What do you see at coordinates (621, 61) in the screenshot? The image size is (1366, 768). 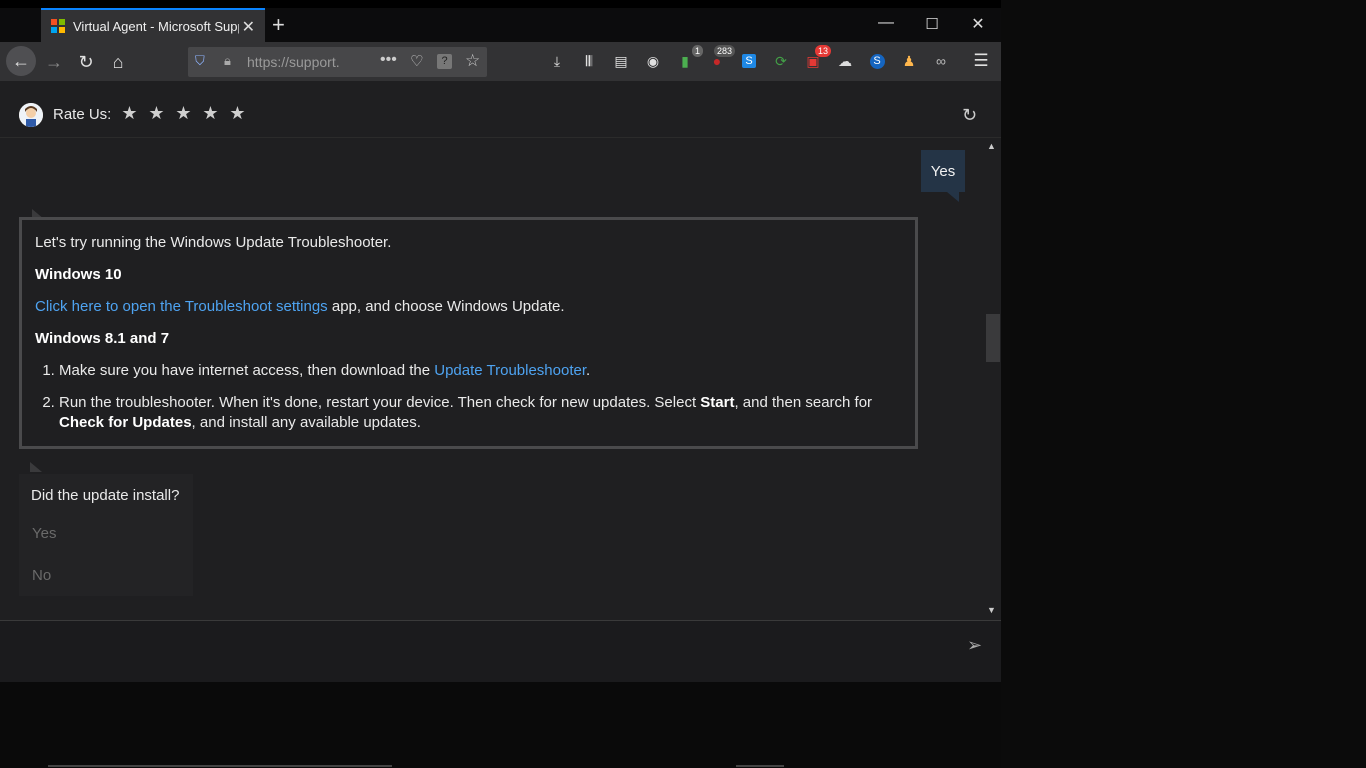 I see `sidebar-icon: ▤` at bounding box center [621, 61].